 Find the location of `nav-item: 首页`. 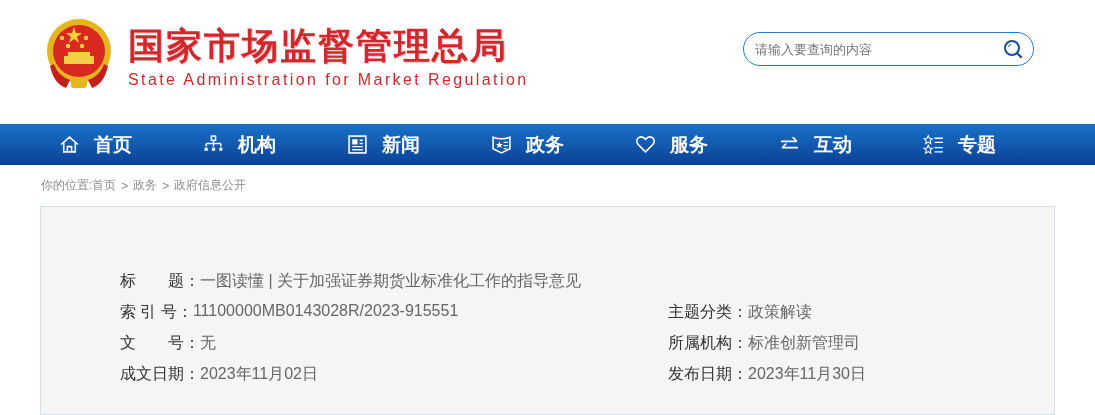

nav-item: 首页 is located at coordinates (131, 144).